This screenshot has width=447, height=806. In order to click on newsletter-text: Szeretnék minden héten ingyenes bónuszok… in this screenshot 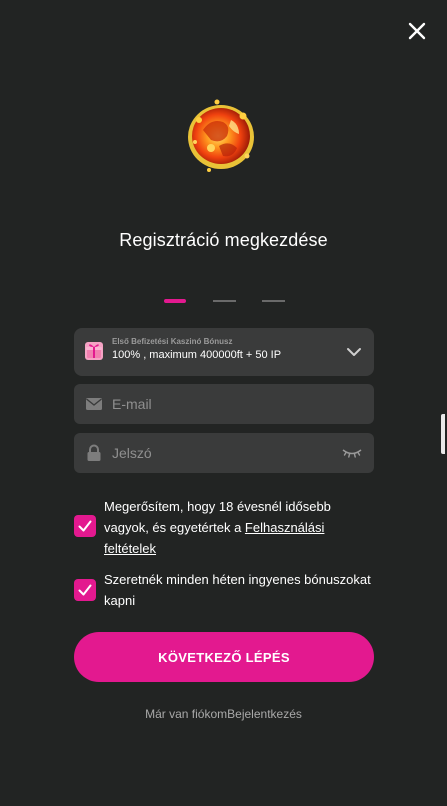, I will do `click(237, 590)`.